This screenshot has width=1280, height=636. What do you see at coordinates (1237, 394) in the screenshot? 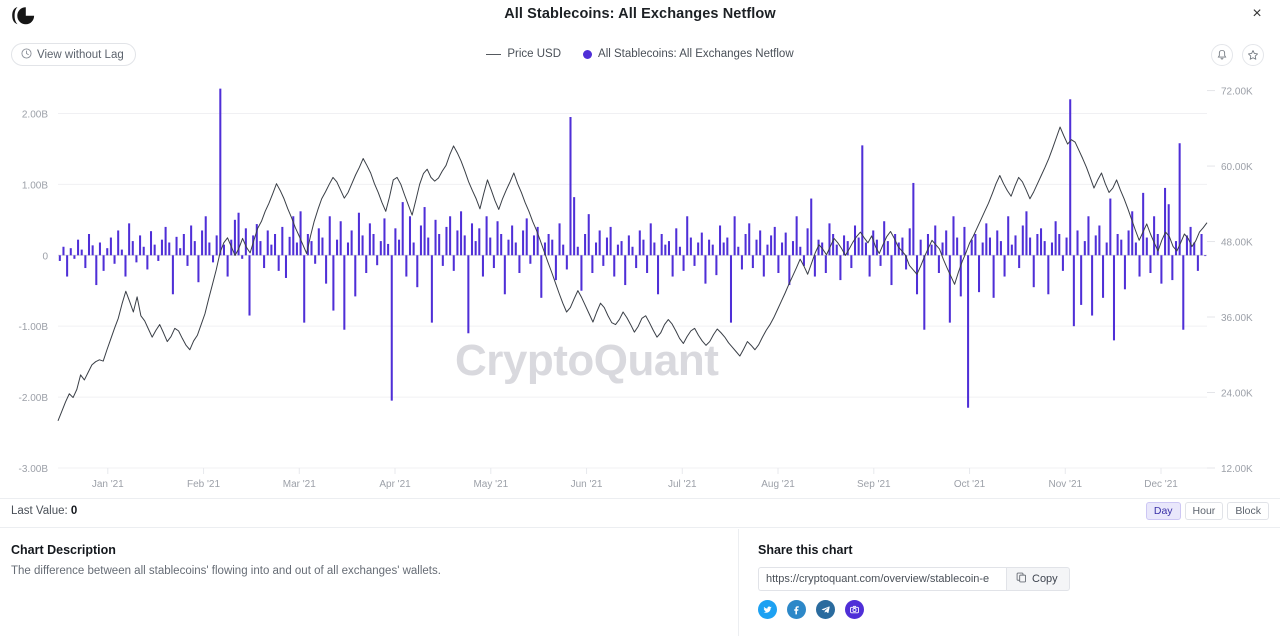
I see `y-axis-right-tick: 24.00K` at bounding box center [1237, 394].